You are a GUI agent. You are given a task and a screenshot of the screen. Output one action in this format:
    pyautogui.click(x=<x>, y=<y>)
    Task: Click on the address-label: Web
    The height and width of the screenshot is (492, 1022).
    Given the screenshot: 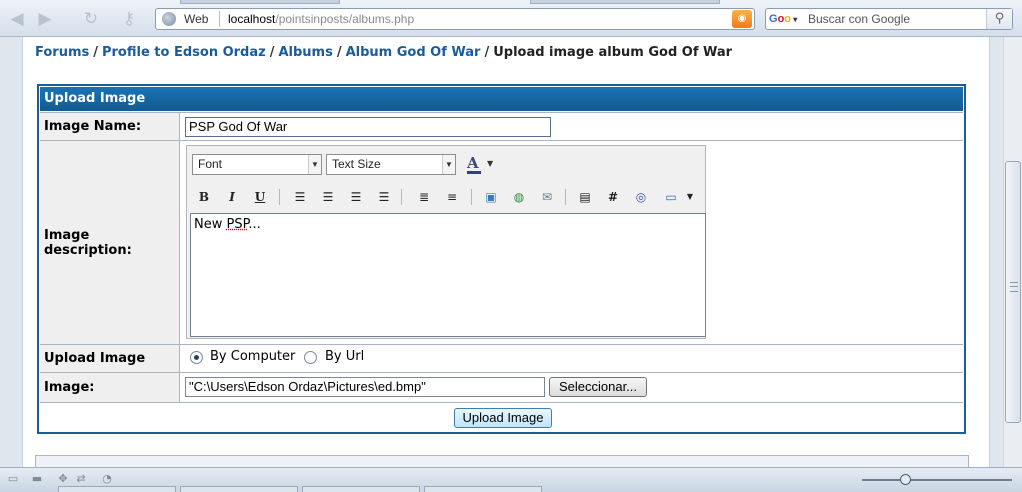 What is the action you would take?
    pyautogui.click(x=196, y=19)
    